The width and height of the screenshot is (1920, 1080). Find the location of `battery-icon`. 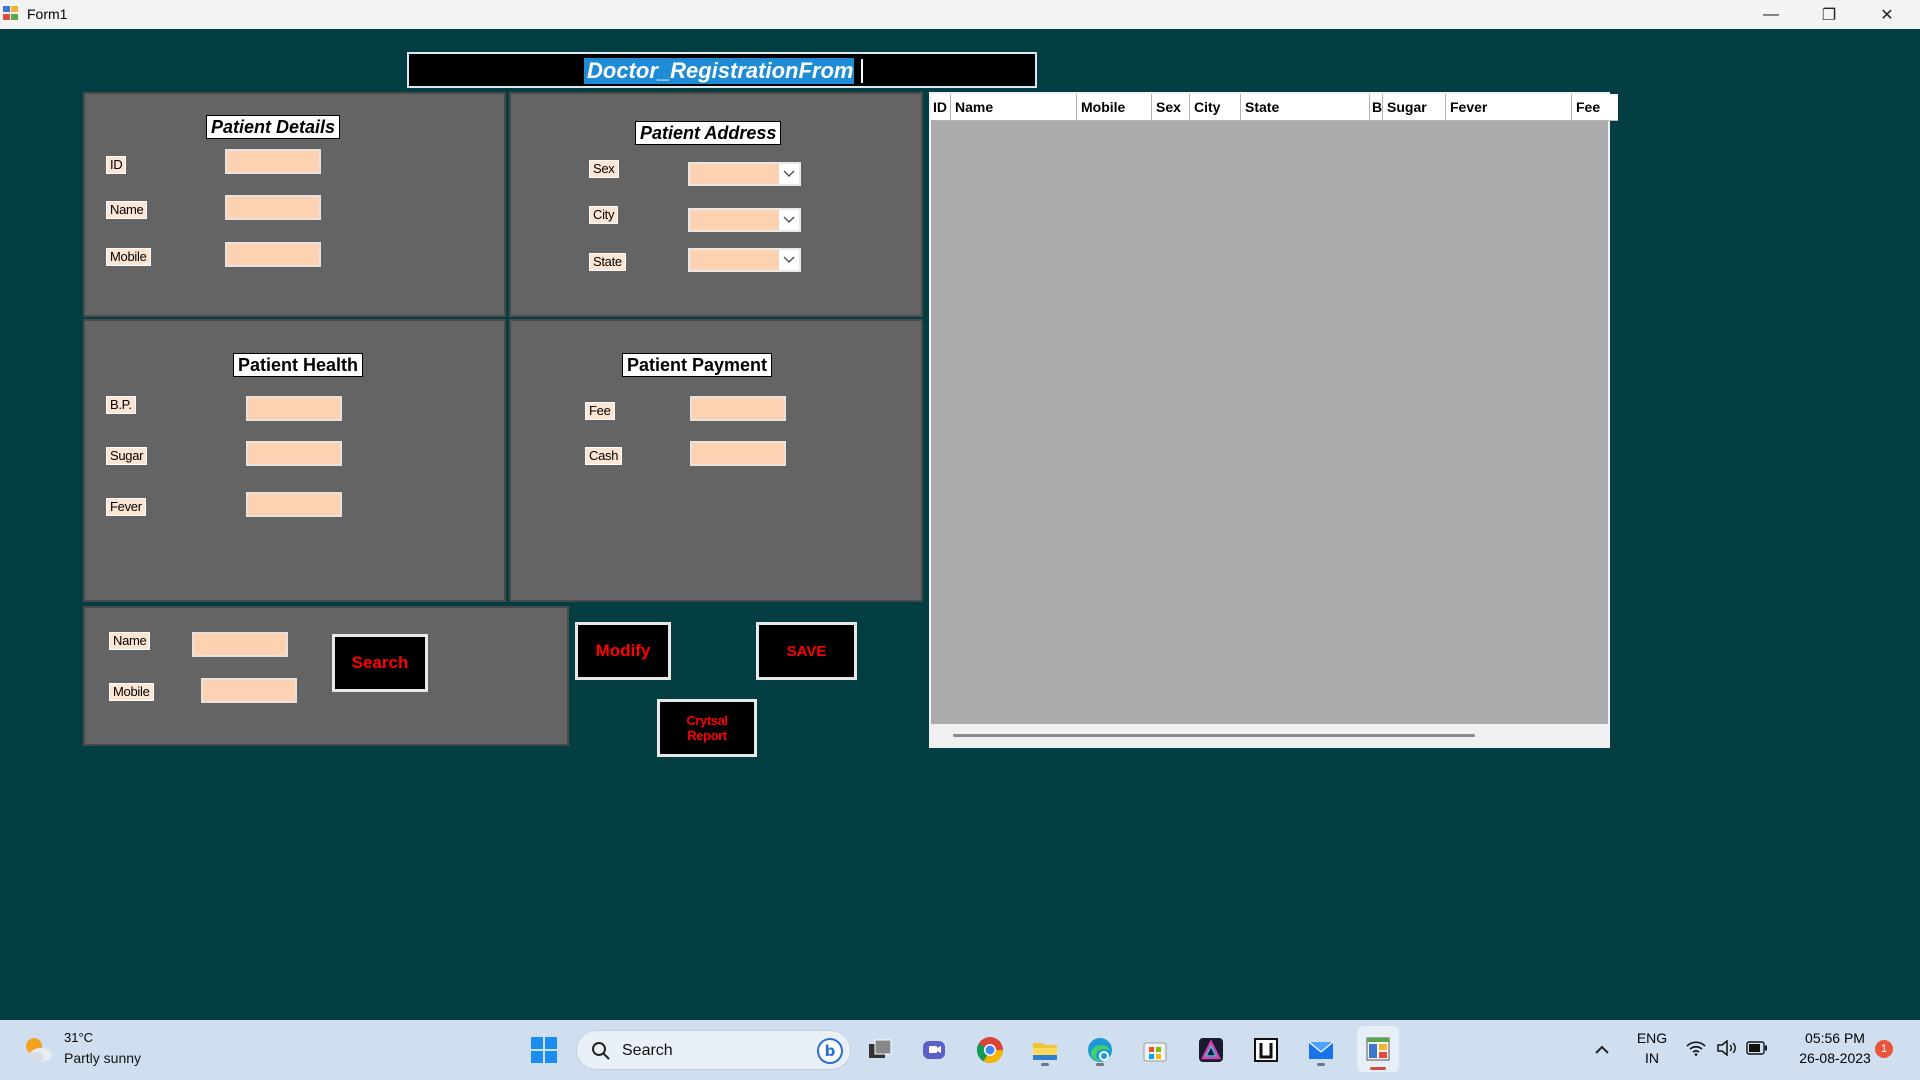

battery-icon is located at coordinates (1757, 1048).